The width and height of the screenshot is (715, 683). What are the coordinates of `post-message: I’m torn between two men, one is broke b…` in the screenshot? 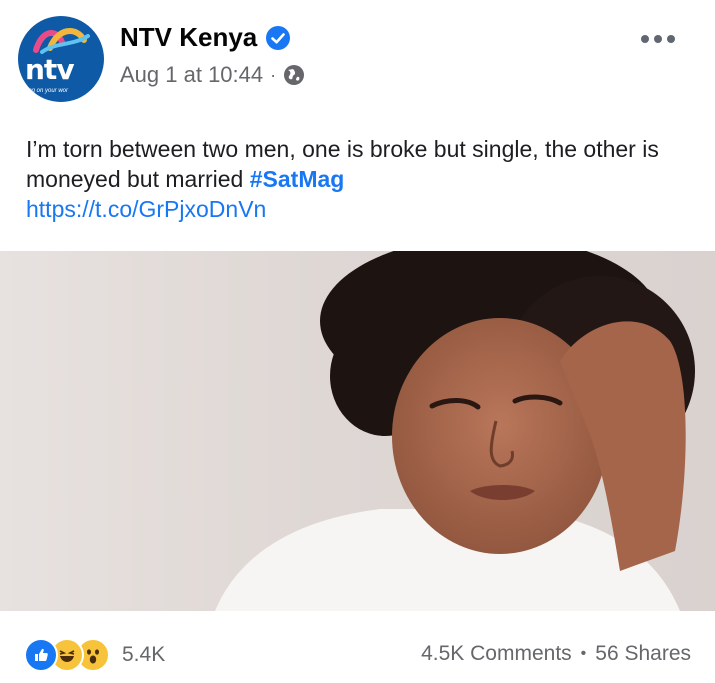 It's located at (361, 179).